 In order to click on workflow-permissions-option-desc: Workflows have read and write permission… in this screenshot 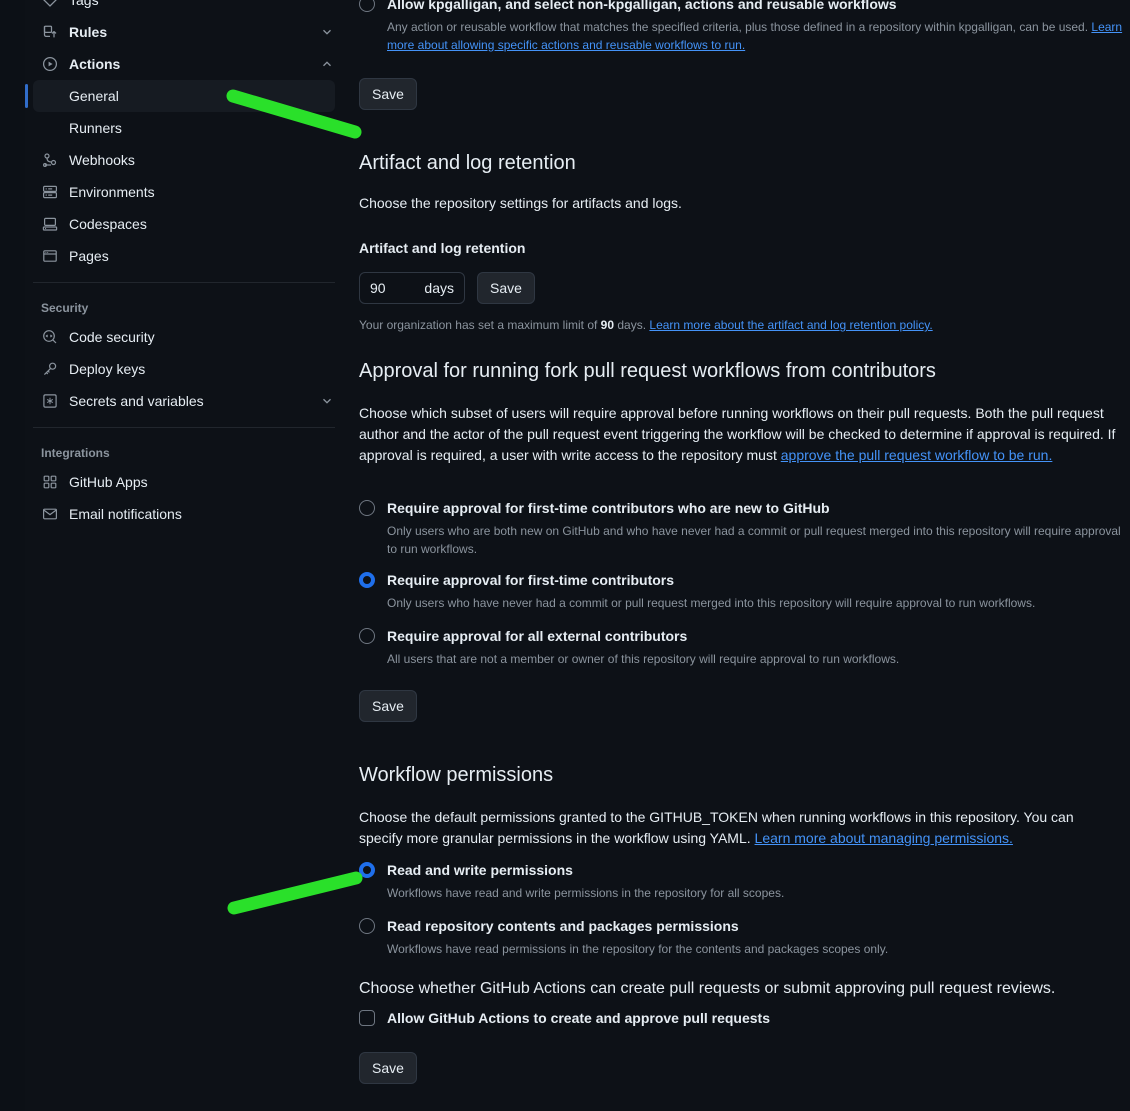, I will do `click(586, 893)`.